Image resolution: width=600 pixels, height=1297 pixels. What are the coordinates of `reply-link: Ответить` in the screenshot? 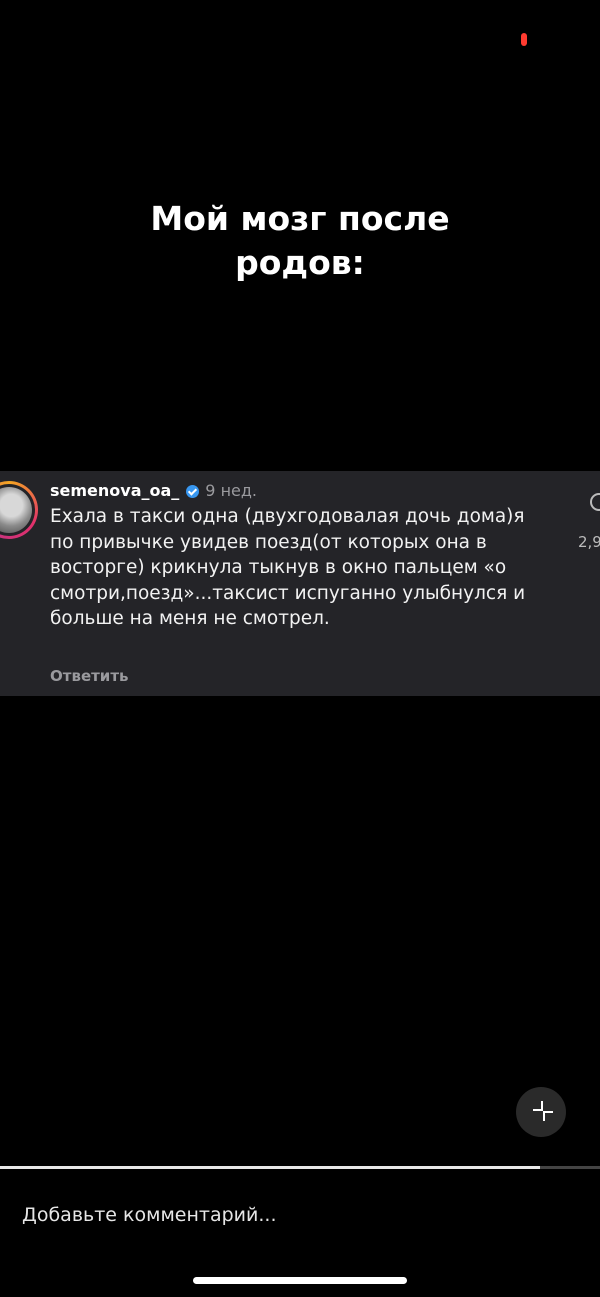 It's located at (89, 676).